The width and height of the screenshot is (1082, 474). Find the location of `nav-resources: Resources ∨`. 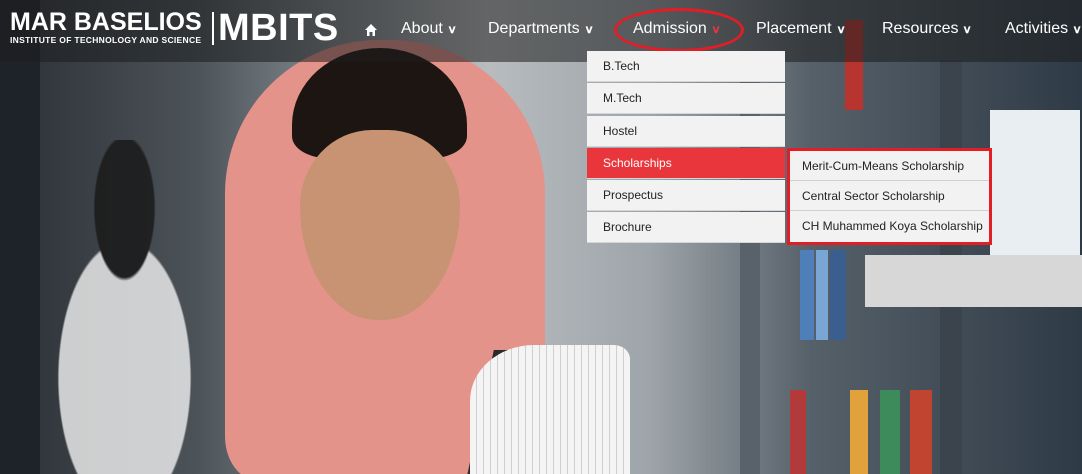

nav-resources: Resources ∨ is located at coordinates (927, 29).